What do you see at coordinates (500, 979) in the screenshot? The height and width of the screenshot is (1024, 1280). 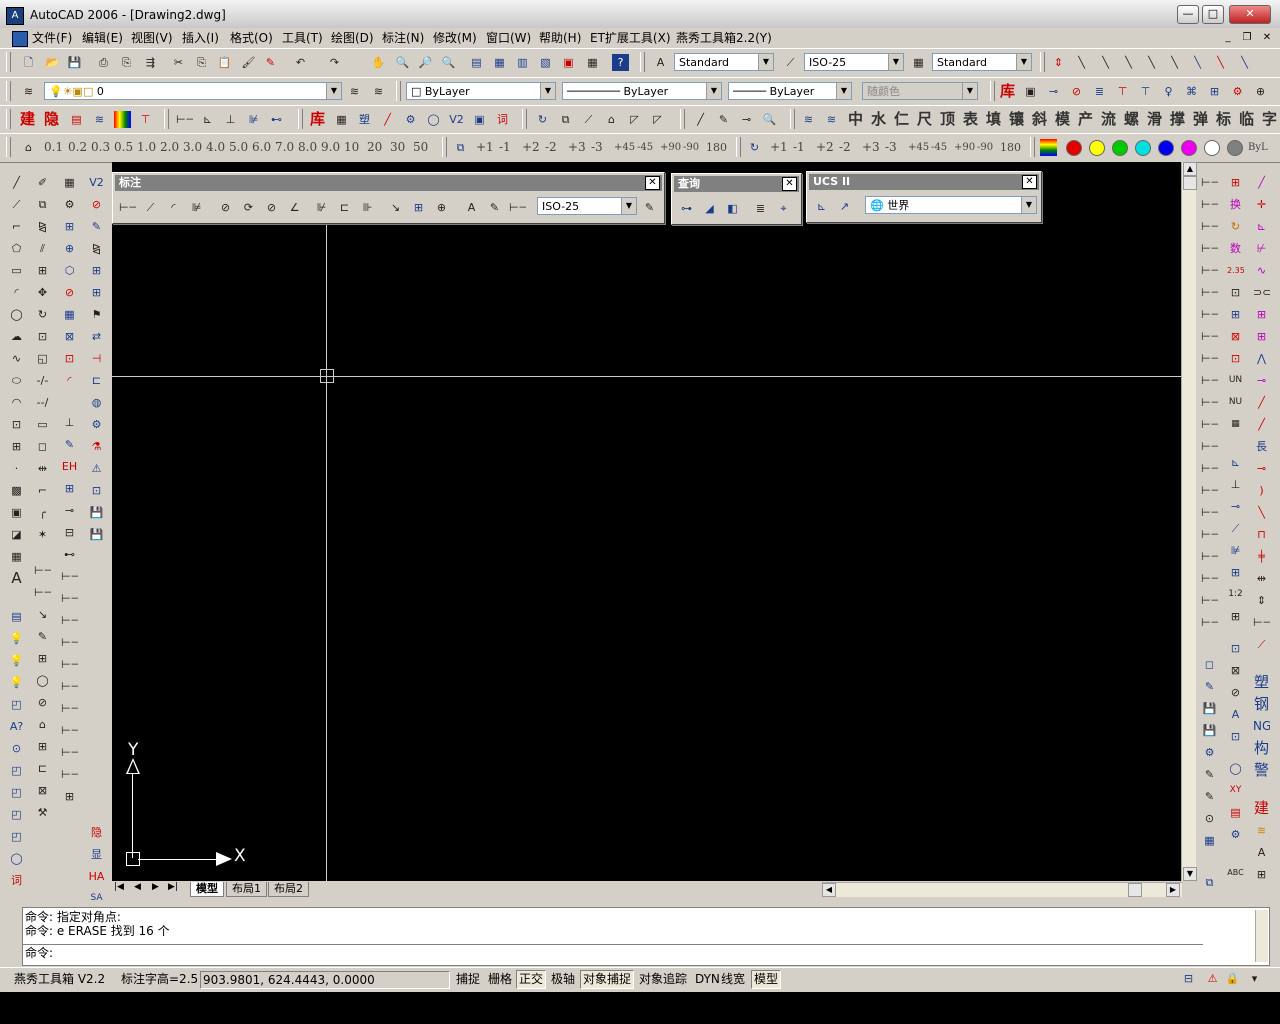 I see `grid-toggle: 栅格` at bounding box center [500, 979].